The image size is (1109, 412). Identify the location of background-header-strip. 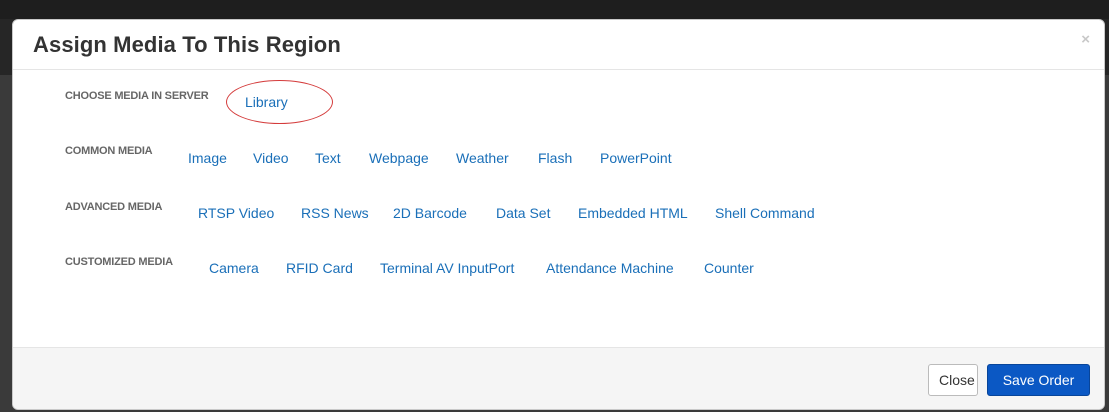
(554, 9).